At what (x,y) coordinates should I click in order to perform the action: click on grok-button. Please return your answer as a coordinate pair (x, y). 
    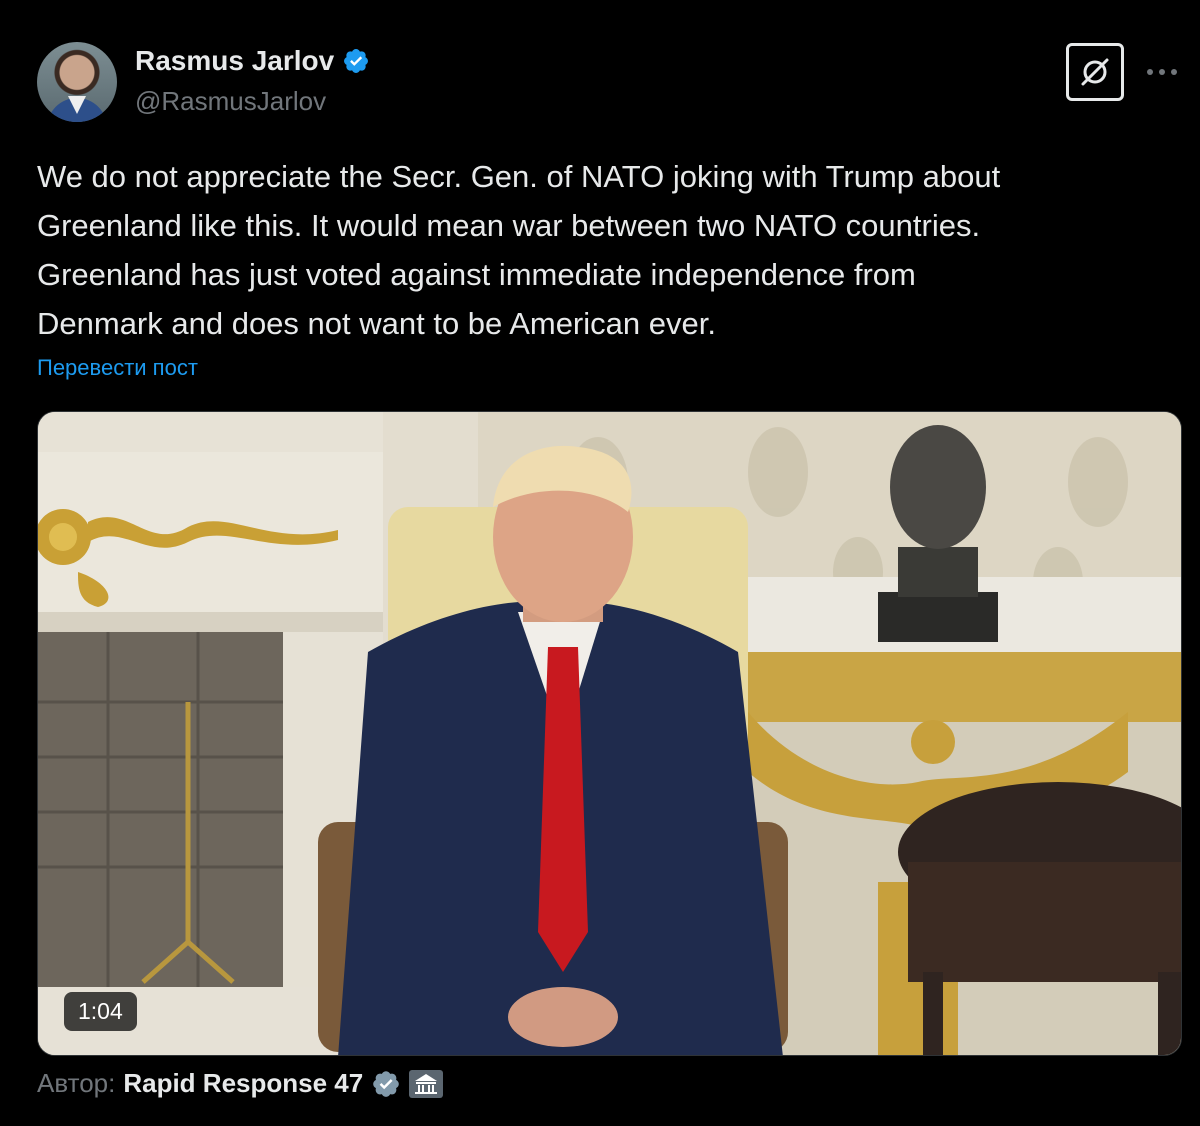
    Looking at the image, I should click on (1095, 72).